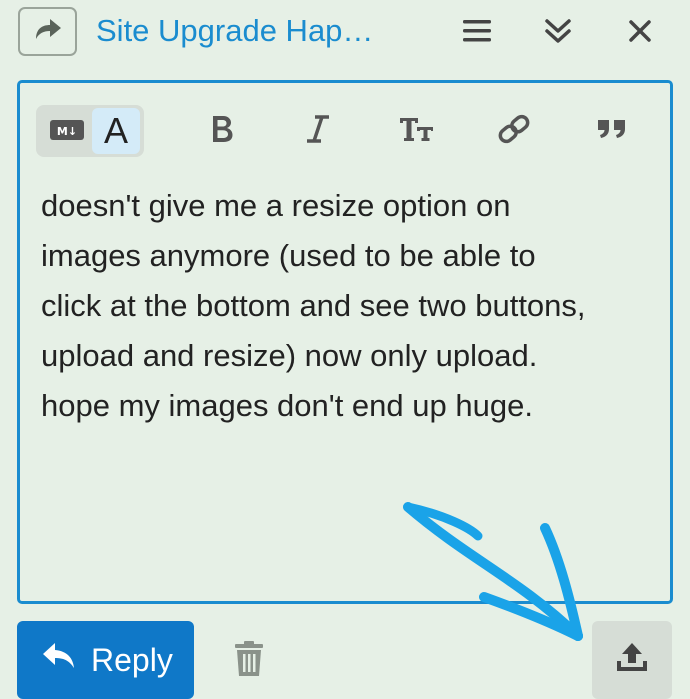  I want to click on menu-icon, so click(477, 31).